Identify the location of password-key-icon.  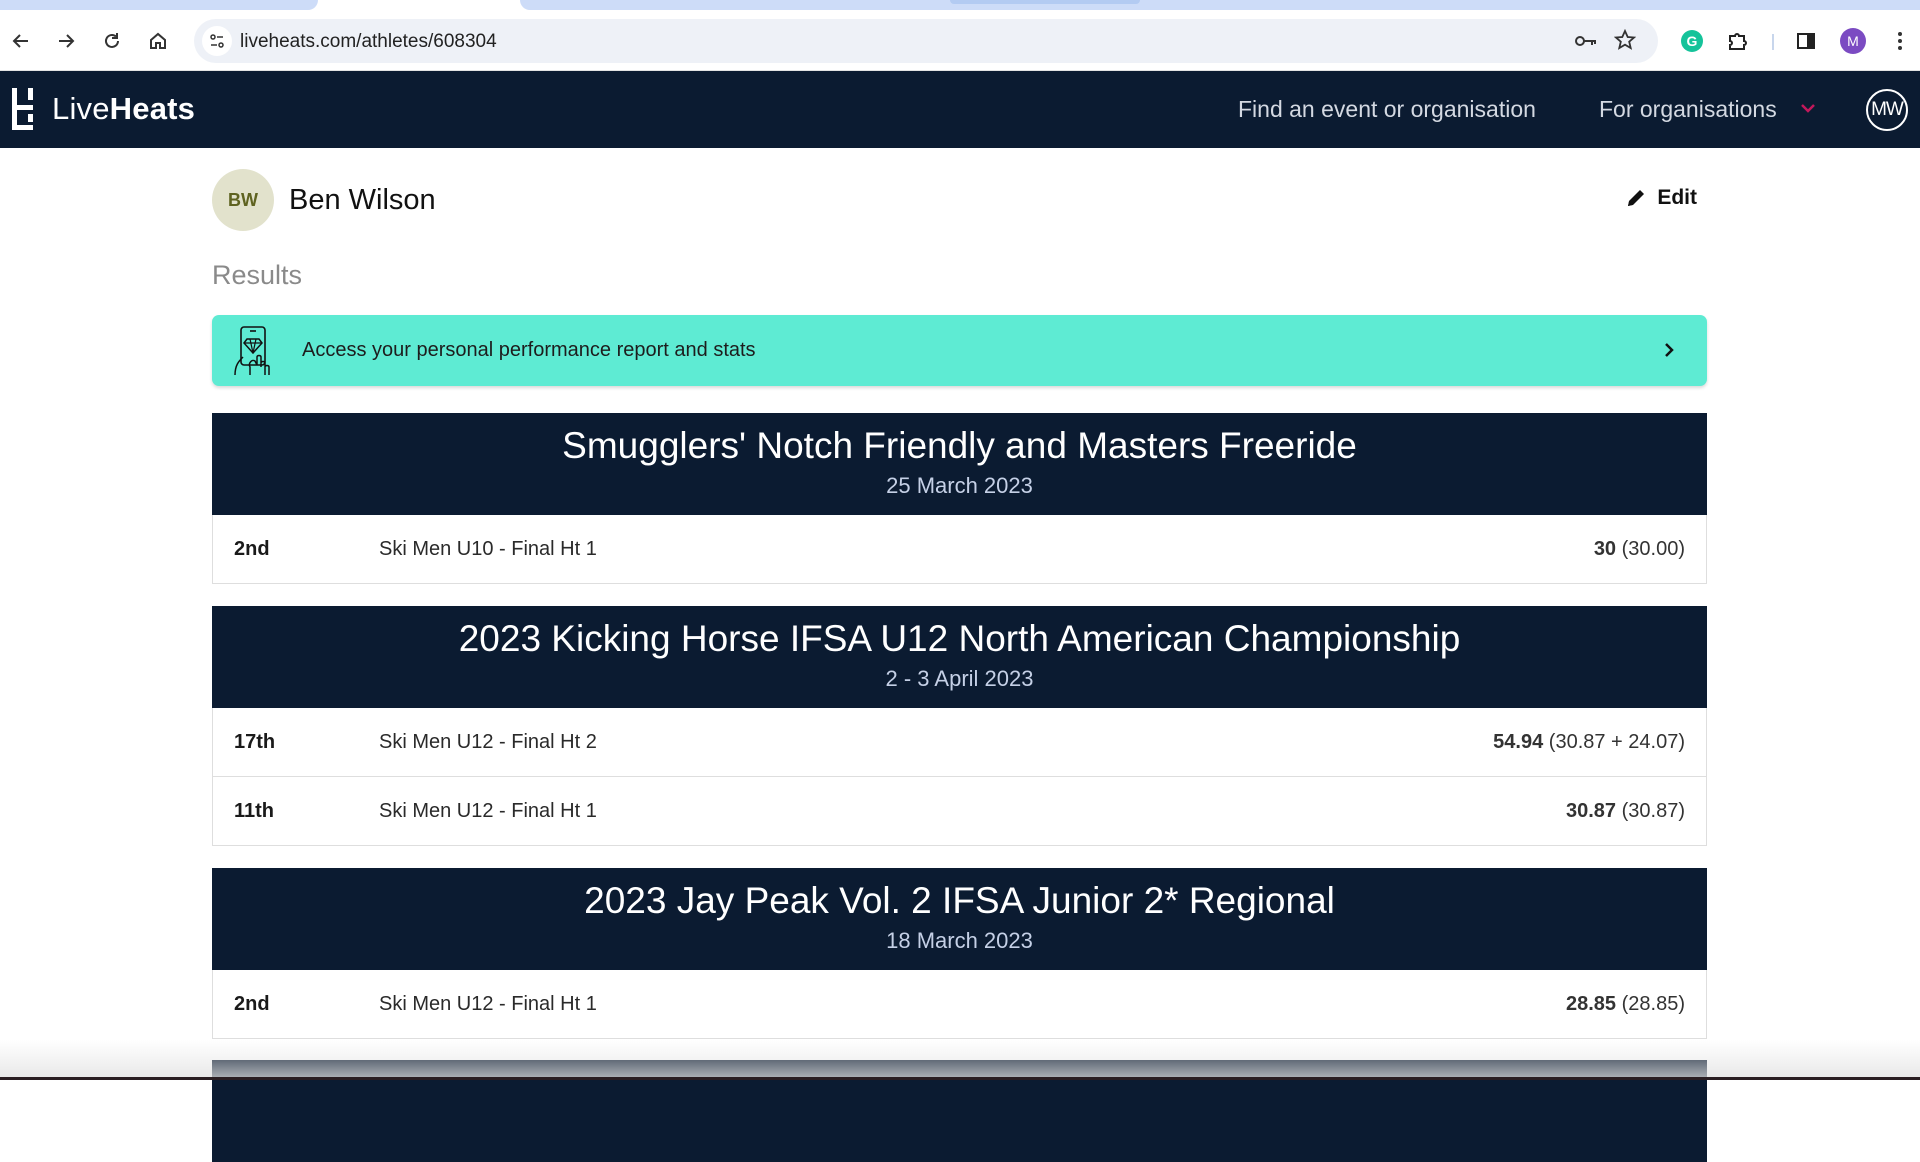
(1586, 43).